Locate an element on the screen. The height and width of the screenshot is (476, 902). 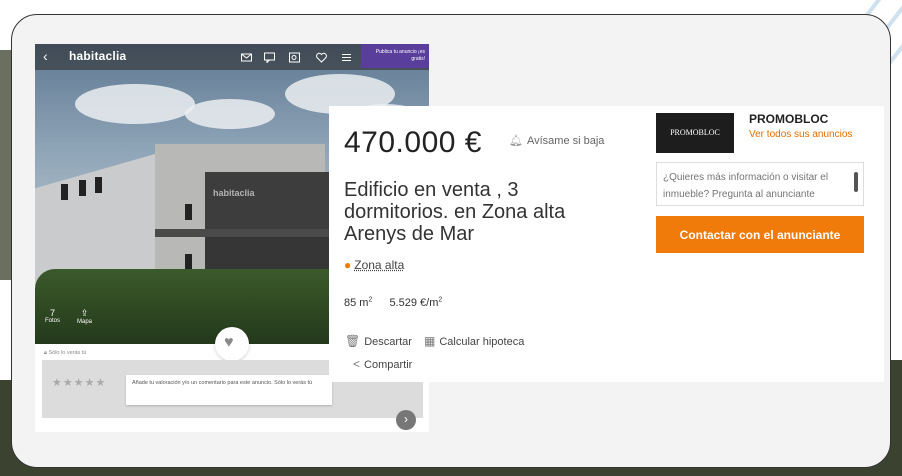
price-per-m2-spec: 5.529 €/m2 is located at coordinates (416, 302).